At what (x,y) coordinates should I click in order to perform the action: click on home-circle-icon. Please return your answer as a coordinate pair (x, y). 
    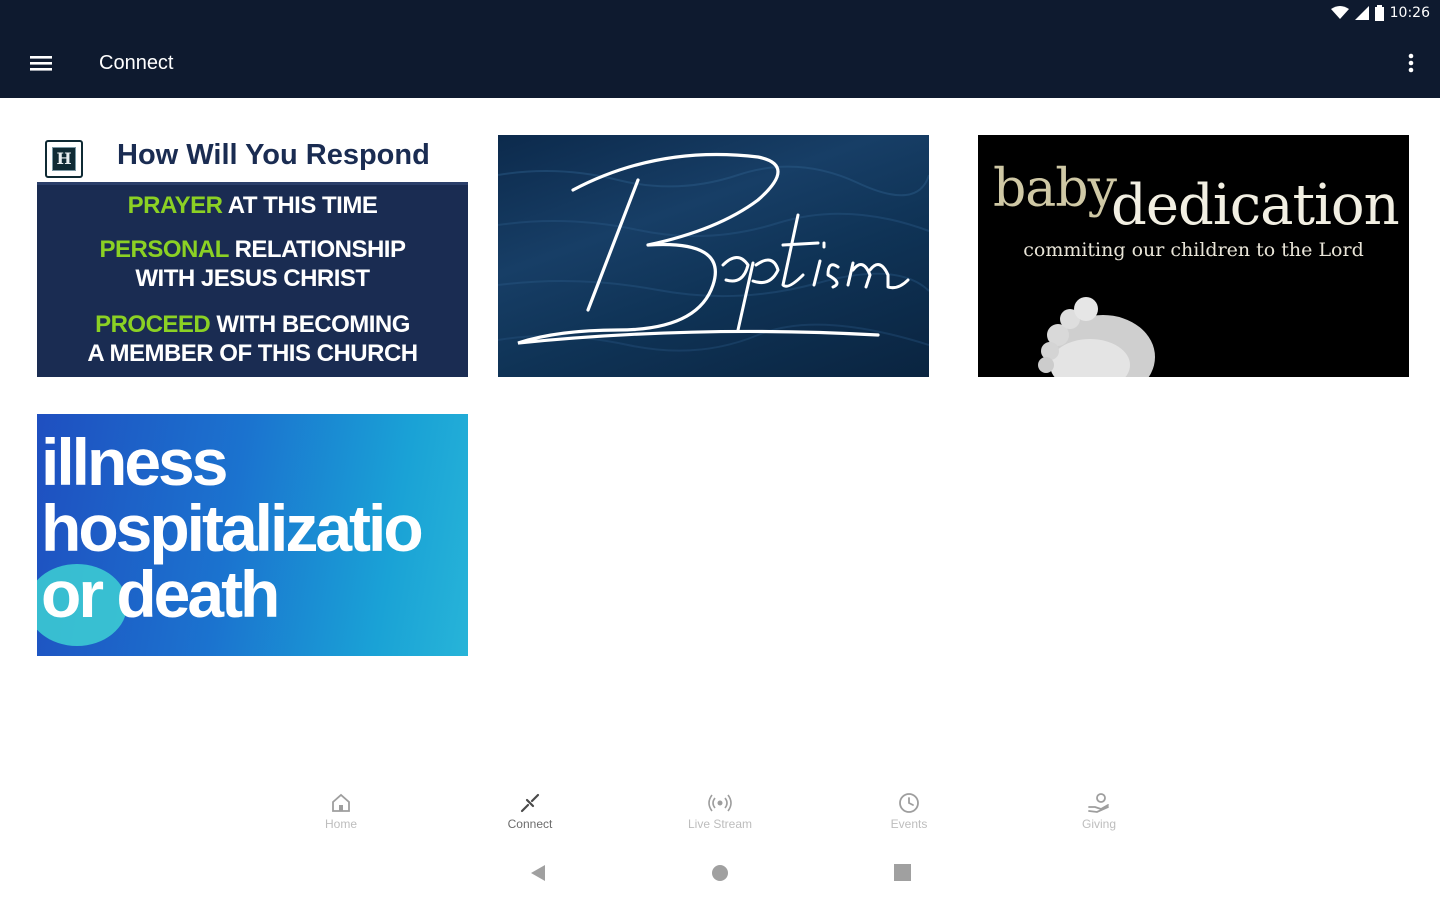
    Looking at the image, I should click on (720, 875).